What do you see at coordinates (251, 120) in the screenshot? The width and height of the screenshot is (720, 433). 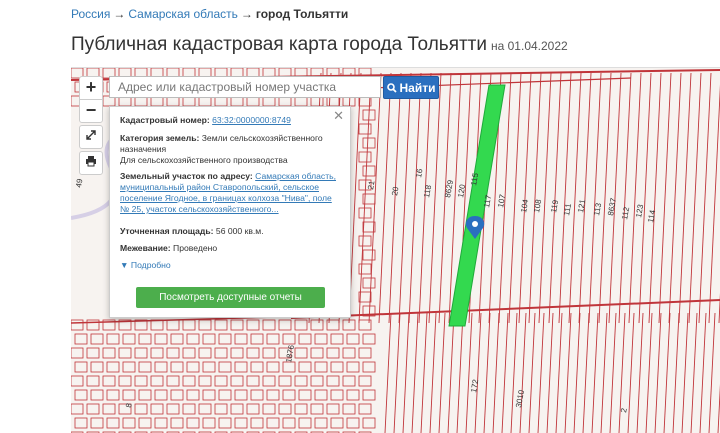 I see `cad-number-link: 63:32:0000000:8749` at bounding box center [251, 120].